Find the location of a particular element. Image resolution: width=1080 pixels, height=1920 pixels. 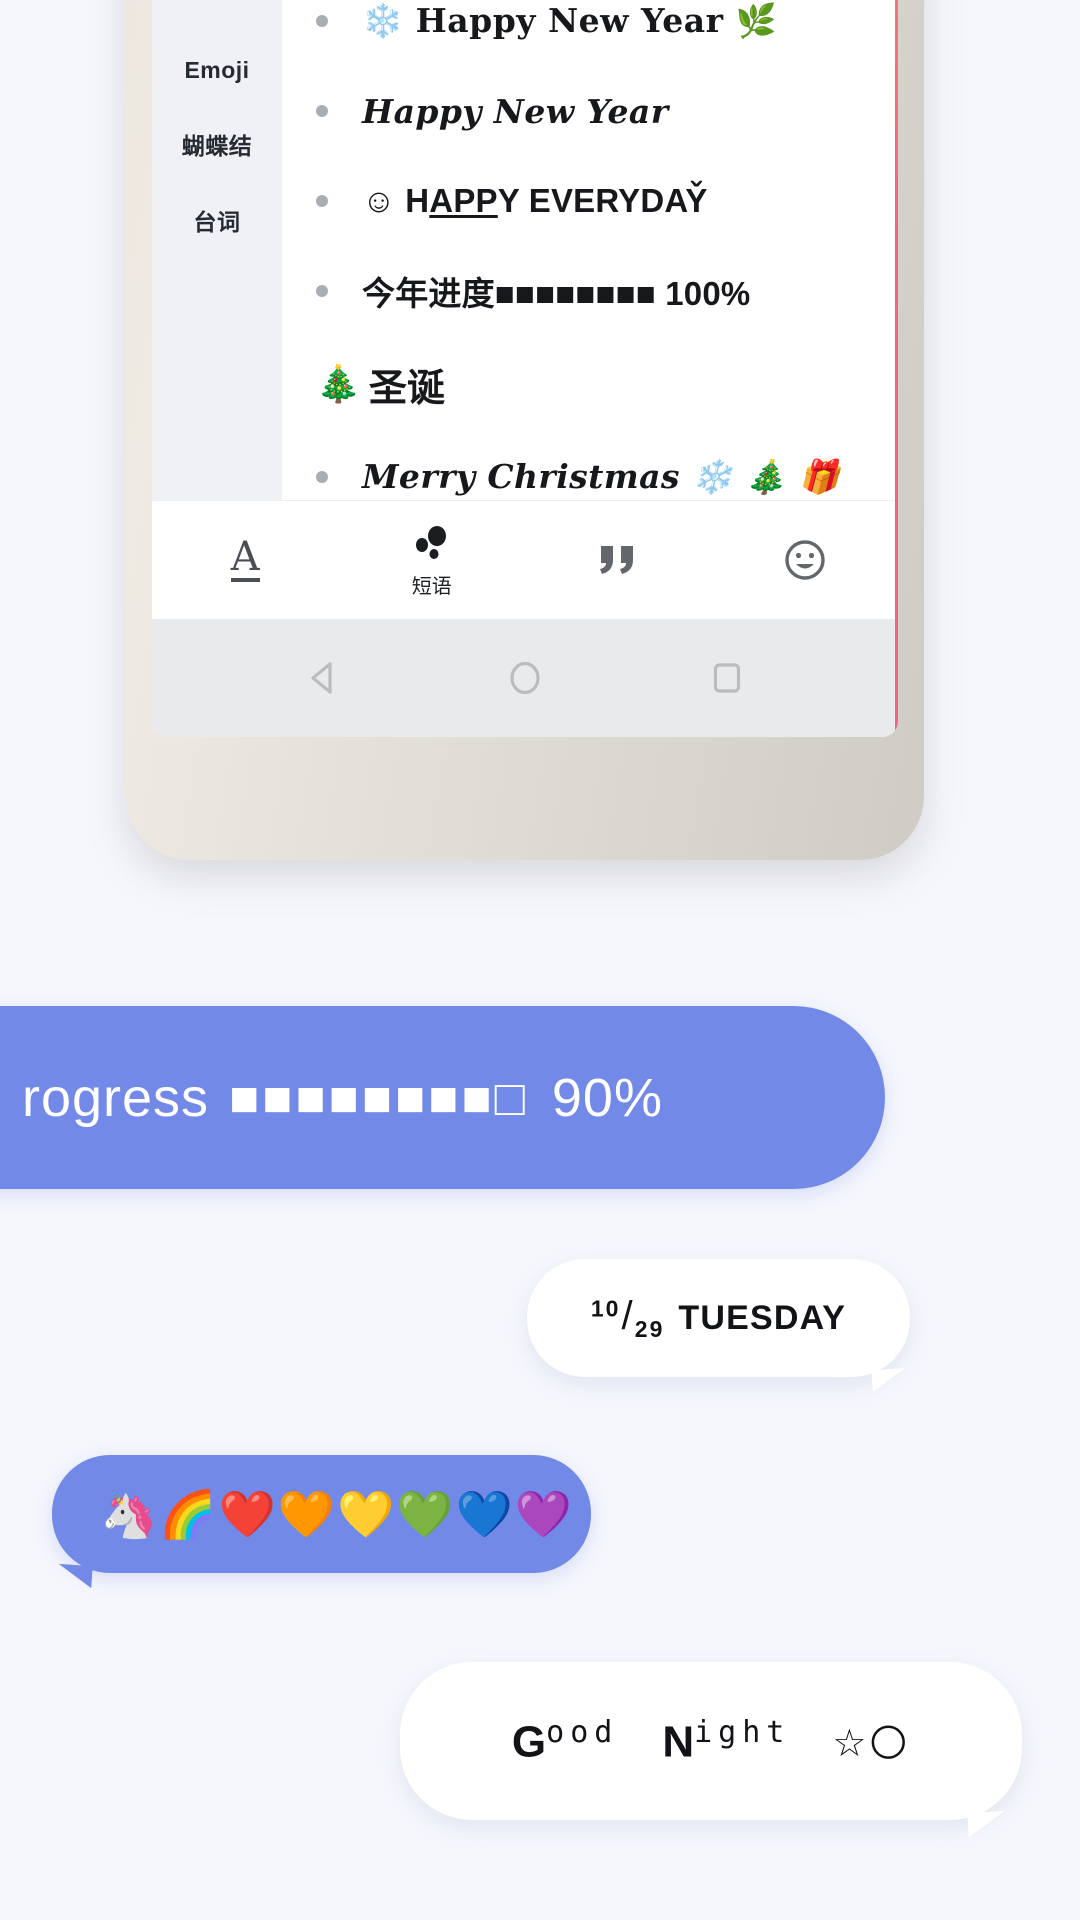

text-format-icon: A is located at coordinates (245, 558).